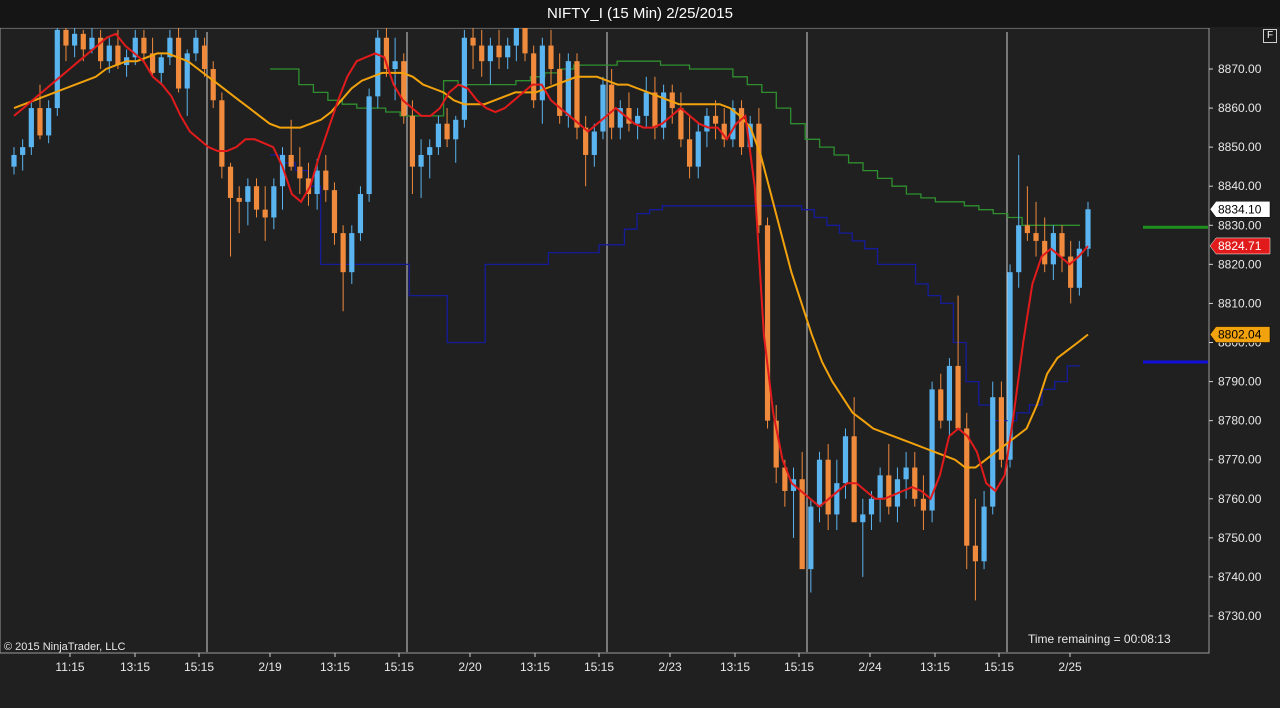  What do you see at coordinates (1240, 108) in the screenshot?
I see `y-tick-label: 8860.00` at bounding box center [1240, 108].